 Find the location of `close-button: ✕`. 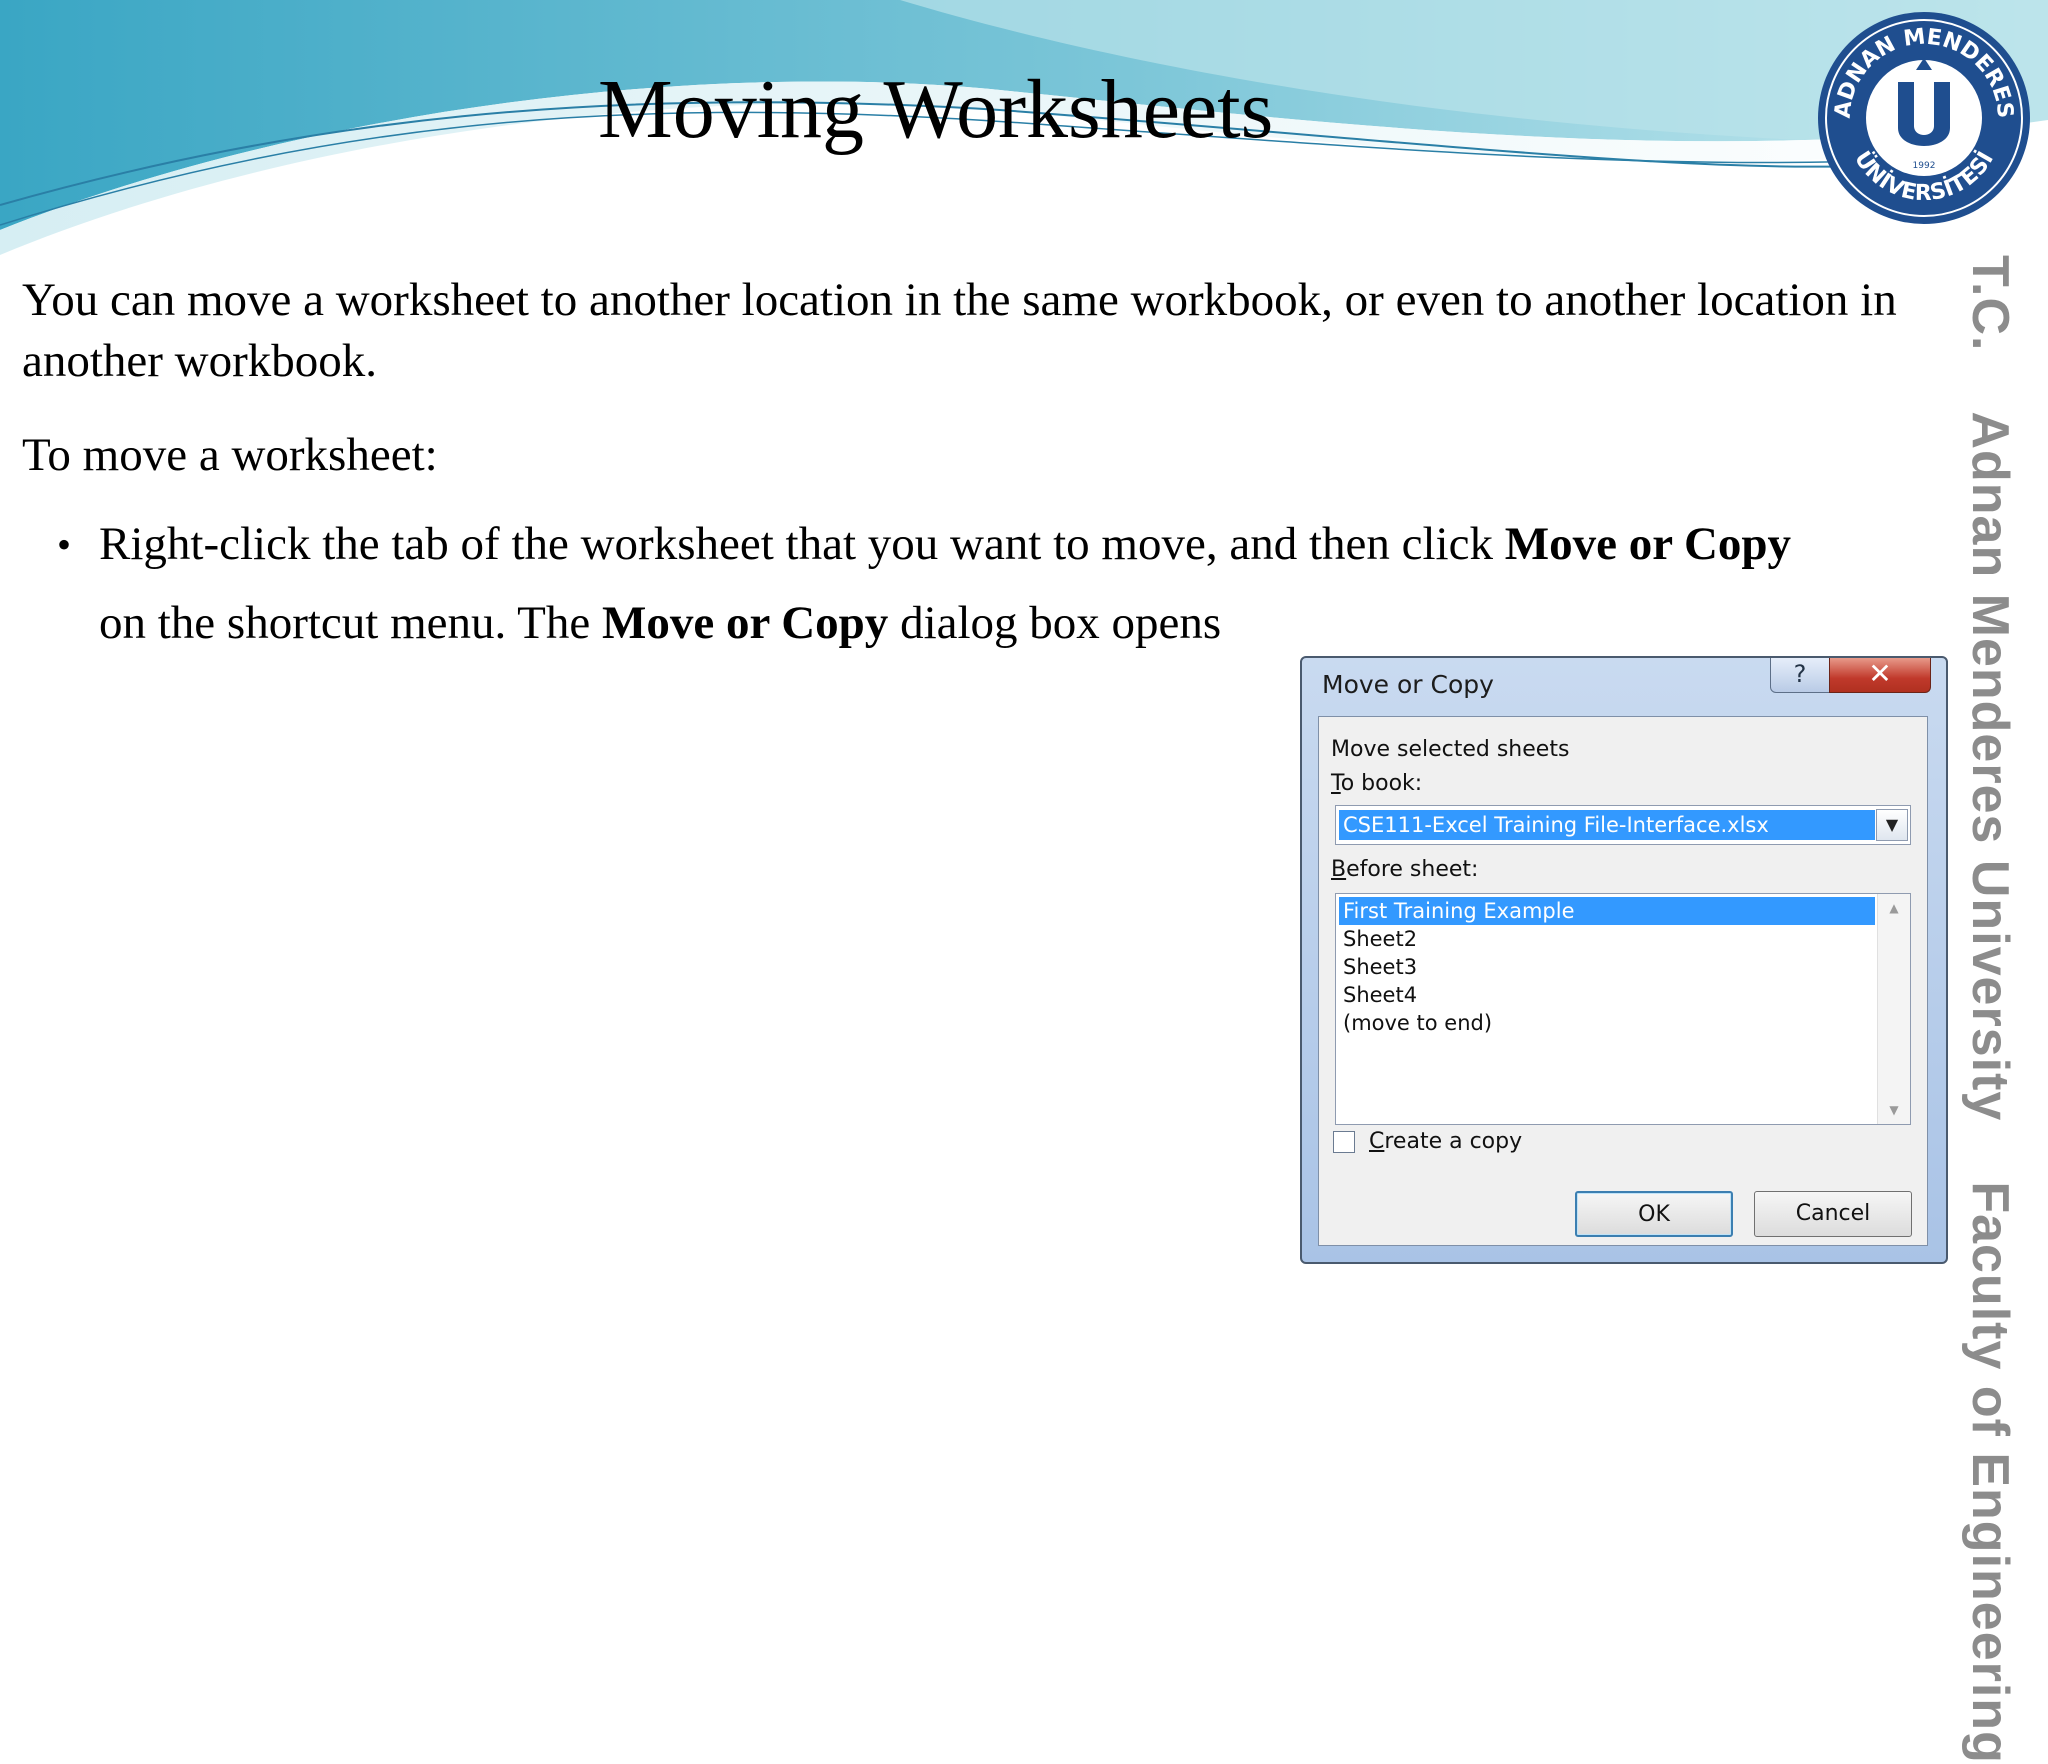

close-button: ✕ is located at coordinates (1880, 675).